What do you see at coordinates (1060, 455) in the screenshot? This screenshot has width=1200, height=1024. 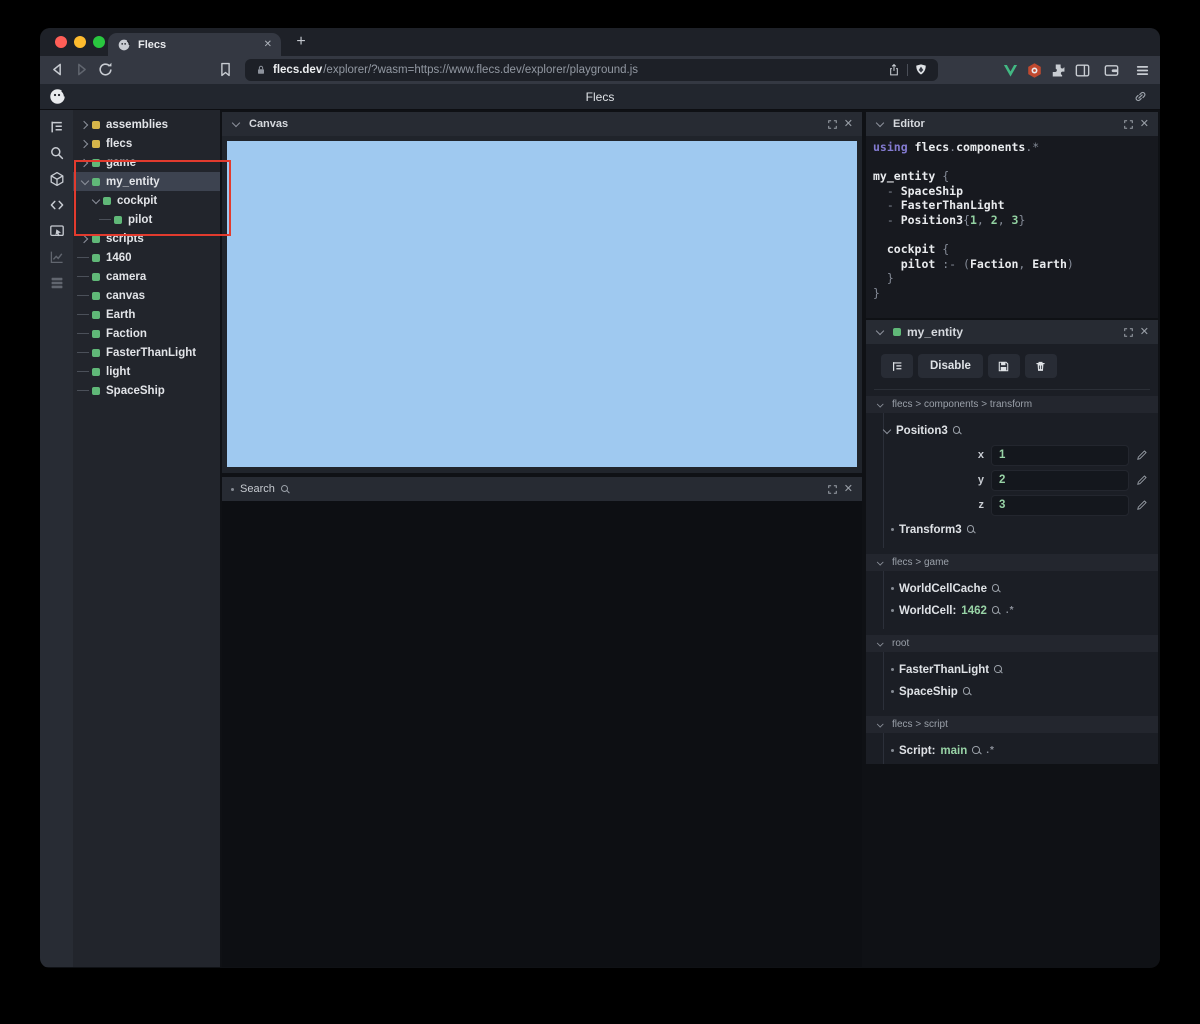 I see `x-value-input` at bounding box center [1060, 455].